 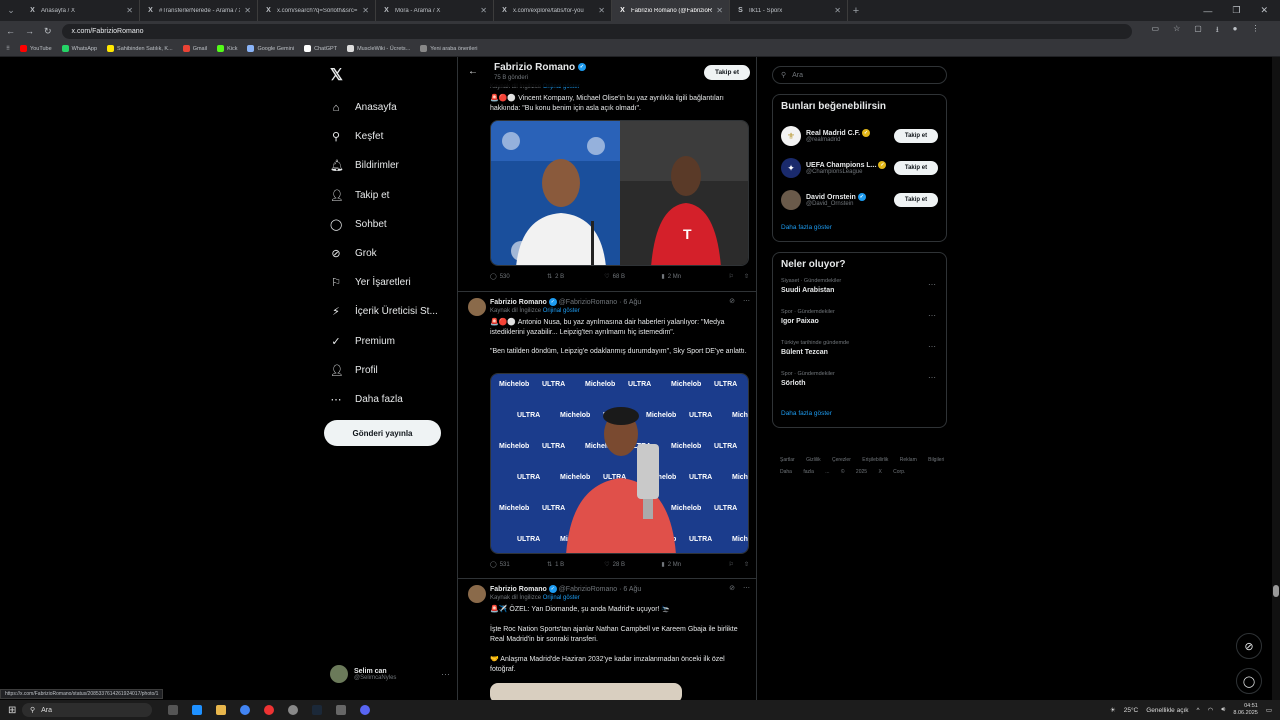 What do you see at coordinates (632, 565) in the screenshot?
I see `like-button: ♡ 28 B` at bounding box center [632, 565].